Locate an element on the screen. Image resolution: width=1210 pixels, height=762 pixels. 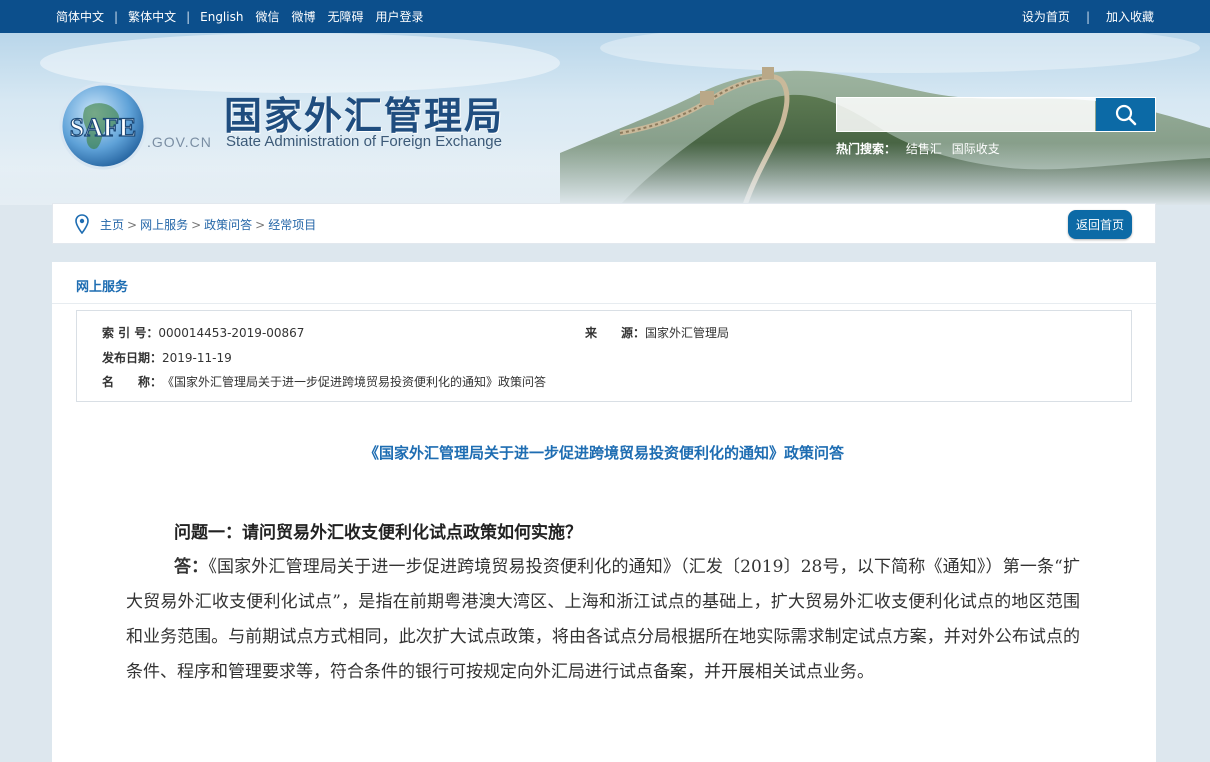
back-home-button: 返回首页 is located at coordinates (1099, 224).